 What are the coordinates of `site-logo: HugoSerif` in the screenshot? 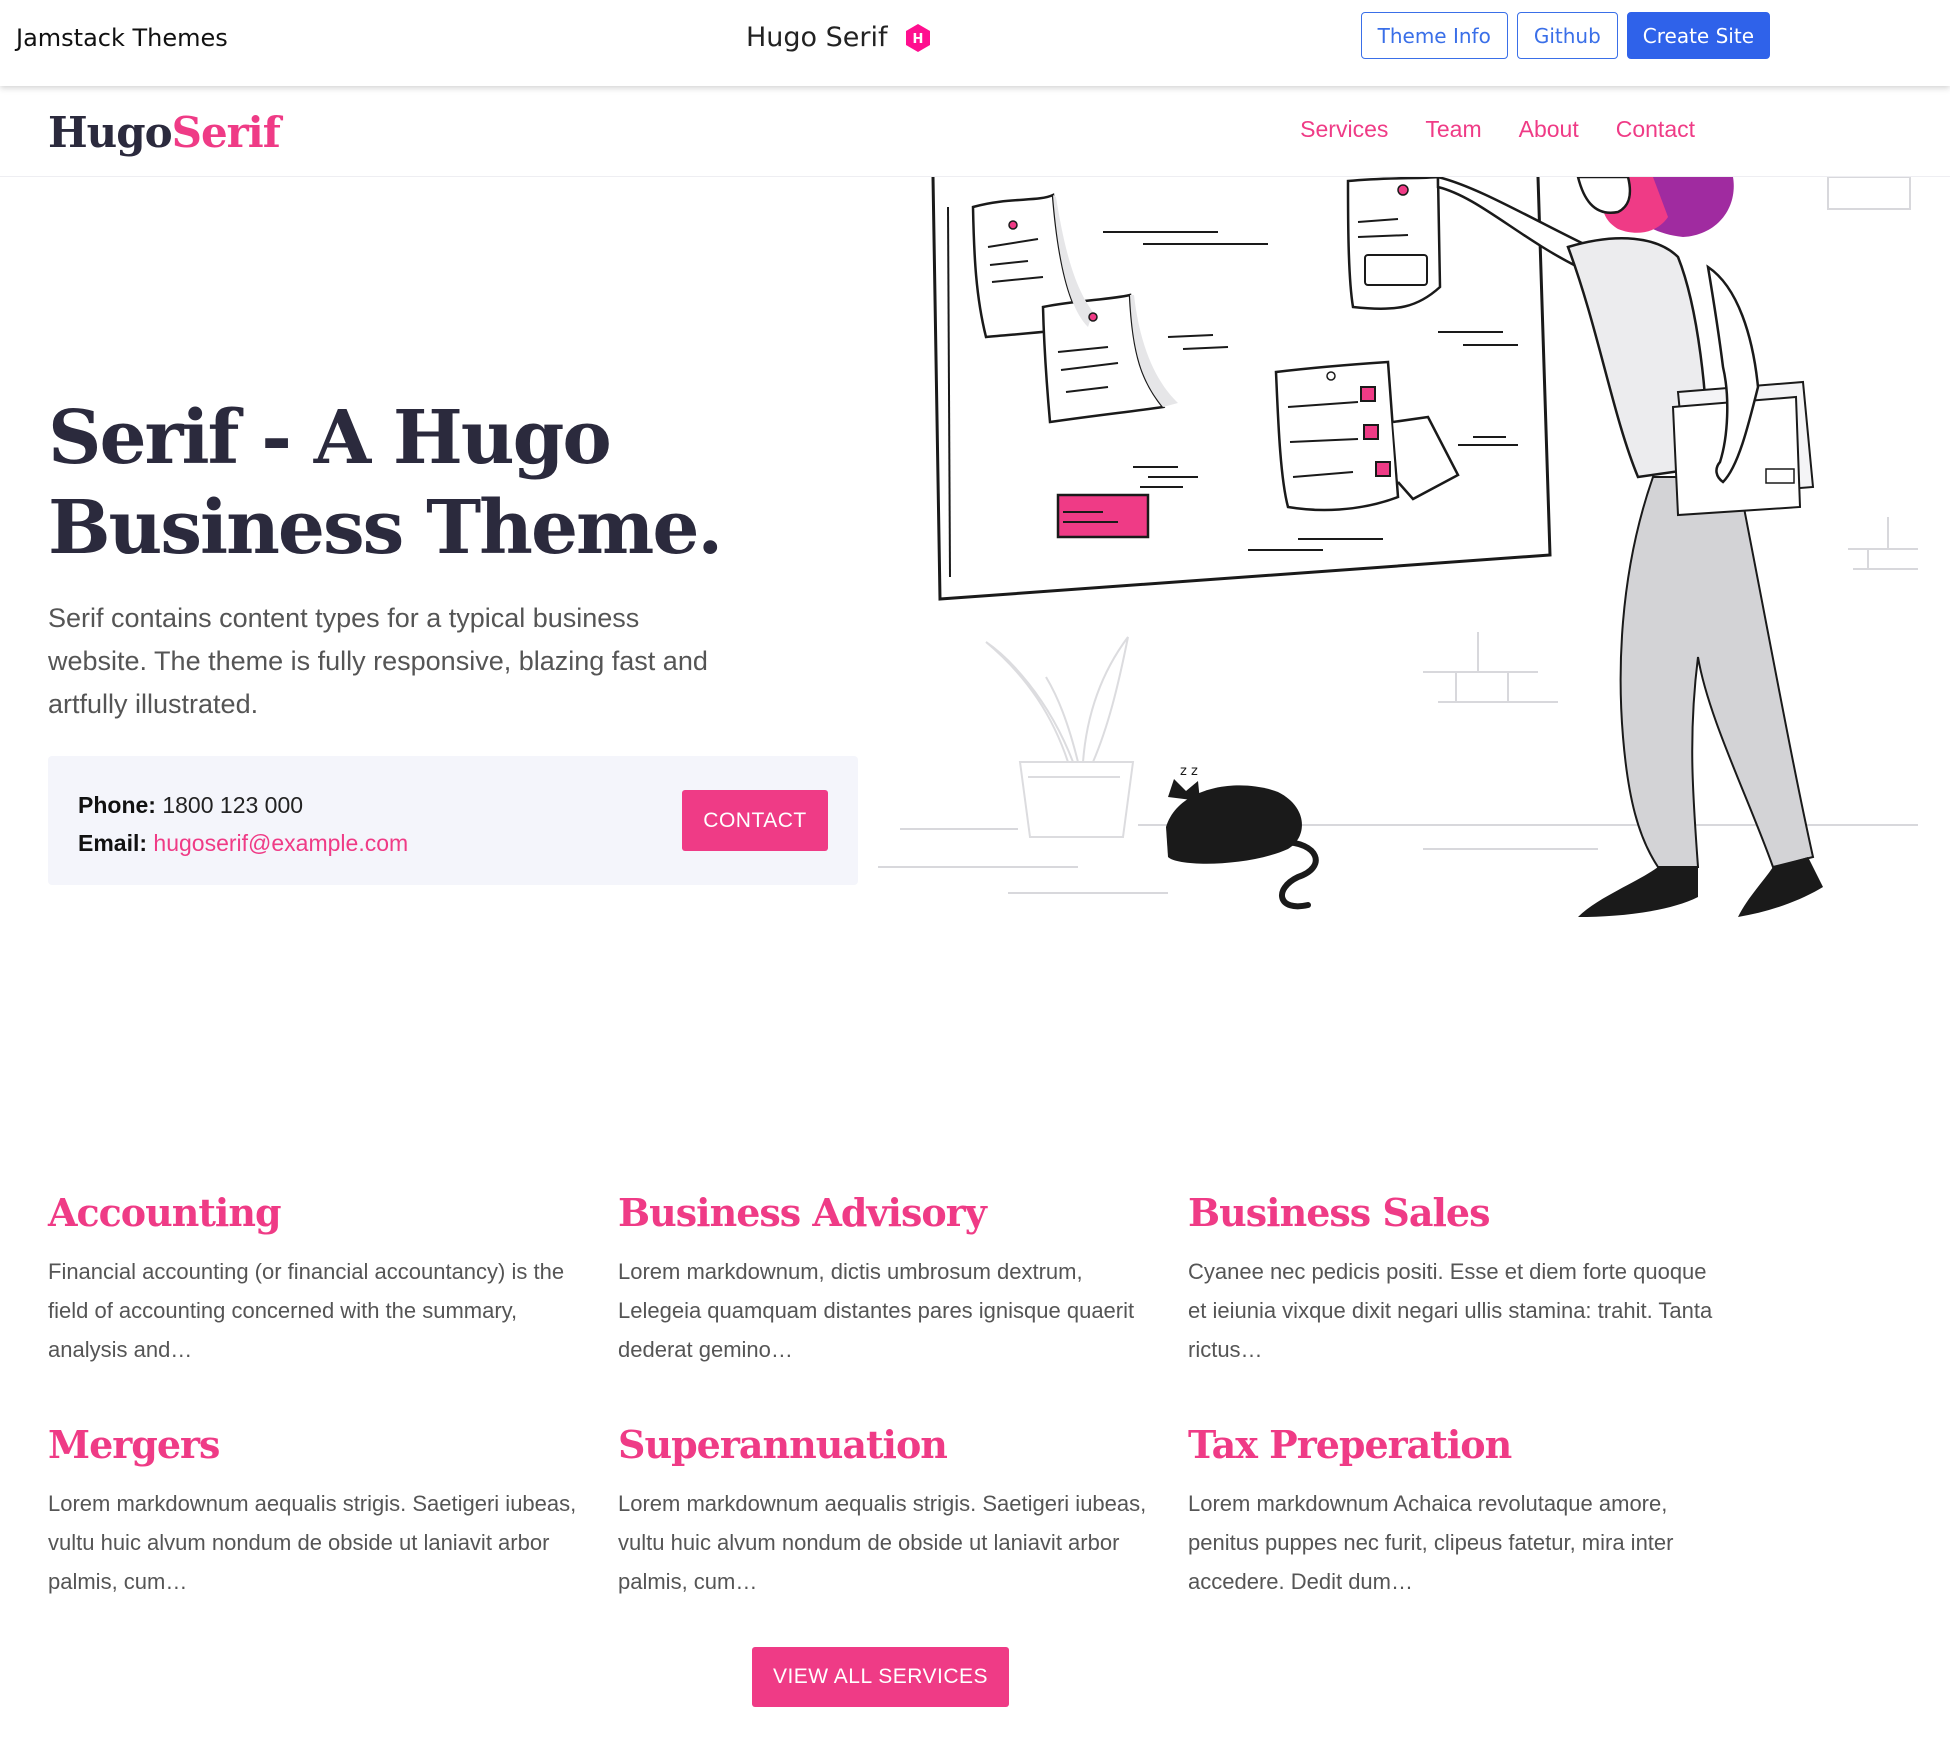 It's located at (164, 132).